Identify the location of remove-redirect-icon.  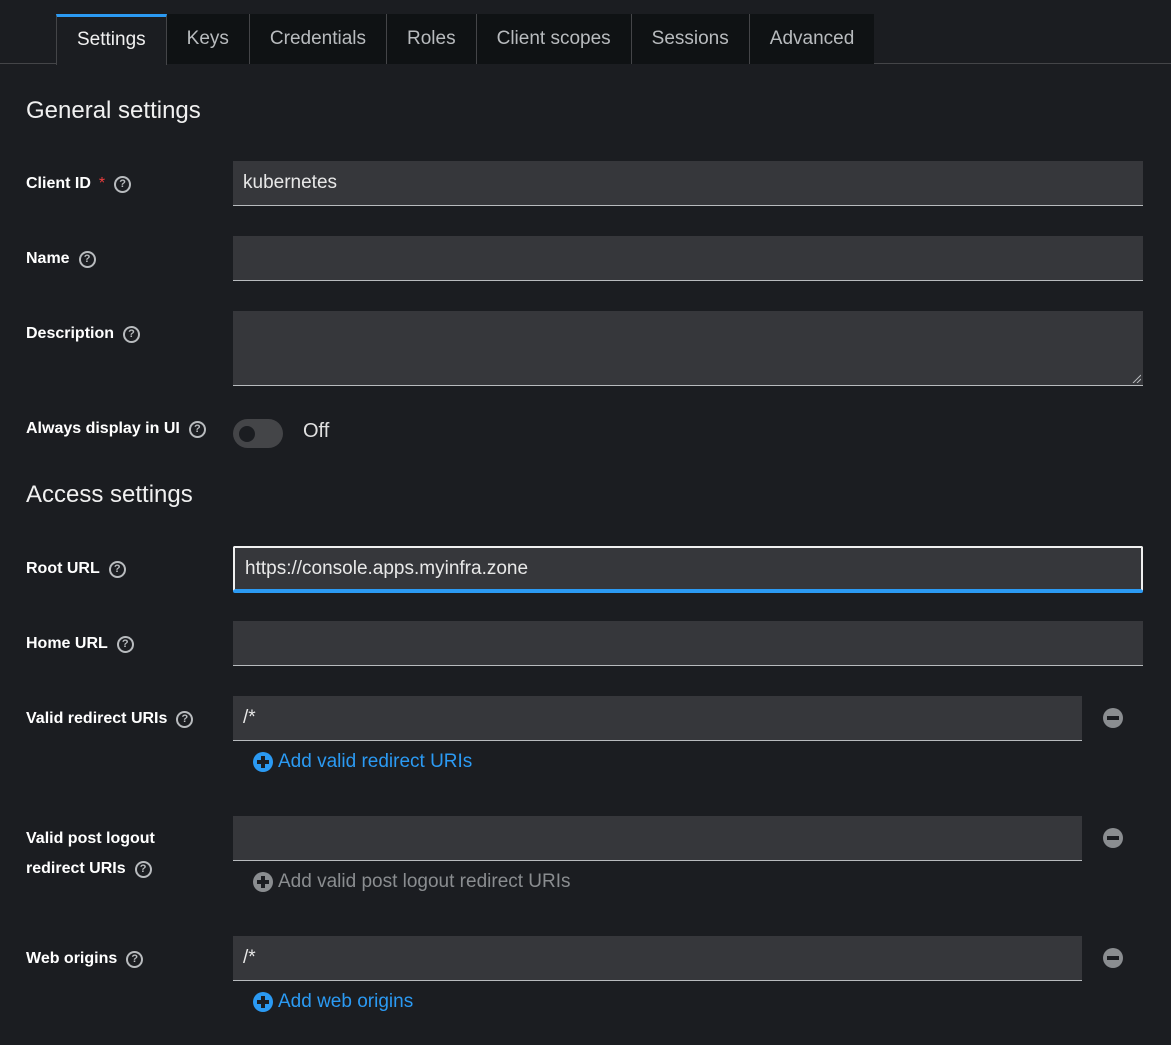
(1113, 718).